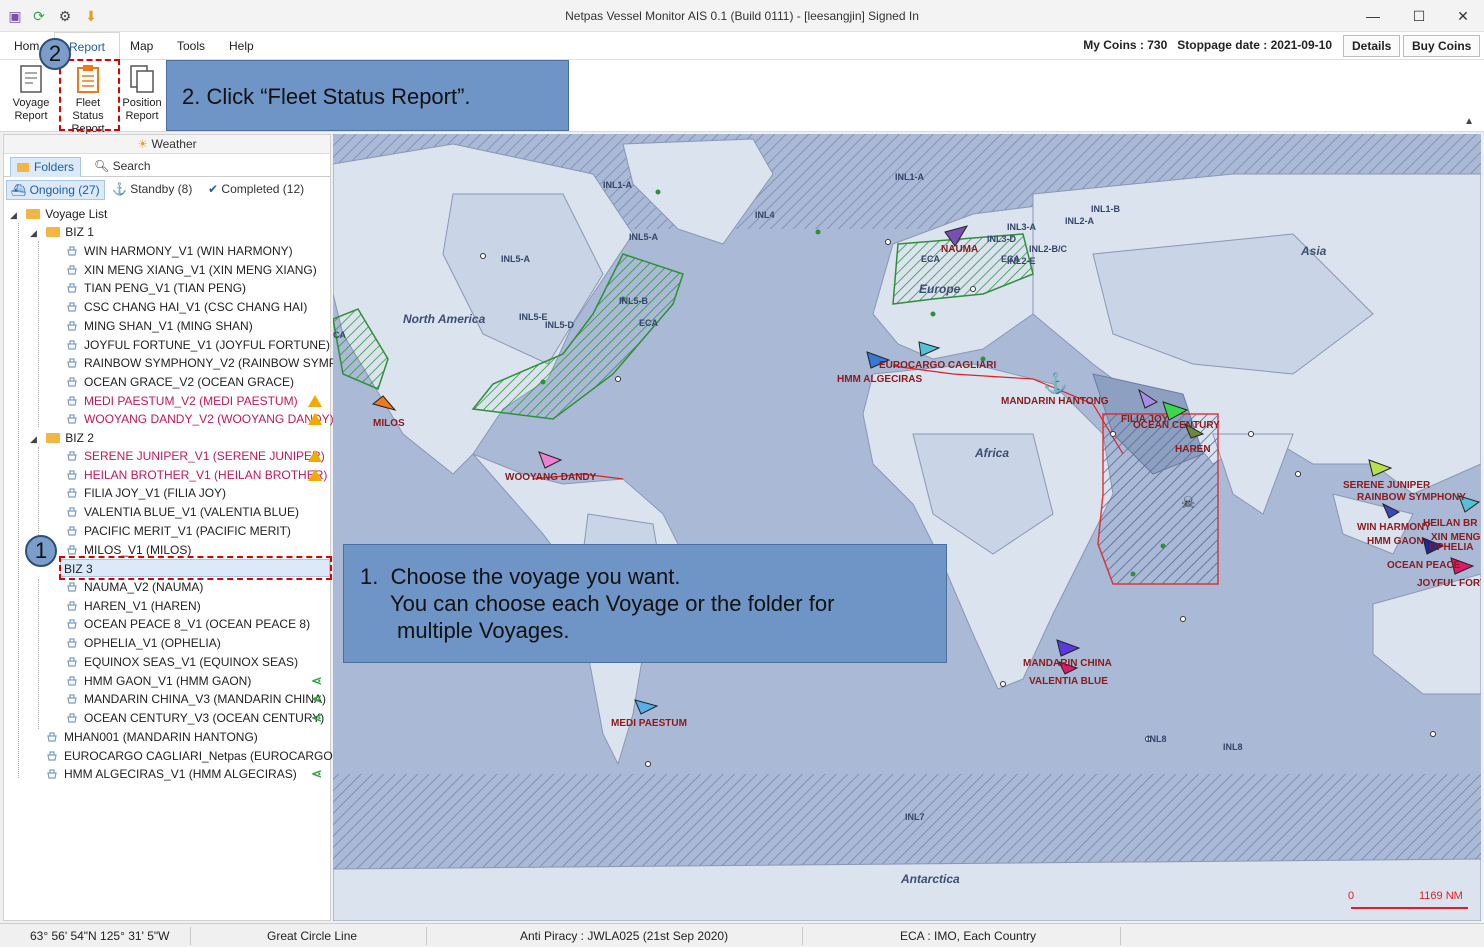 The image size is (1484, 947). Describe the element at coordinates (122, 167) in the screenshot. I see `tab-search: 🔍︎ Search` at that location.